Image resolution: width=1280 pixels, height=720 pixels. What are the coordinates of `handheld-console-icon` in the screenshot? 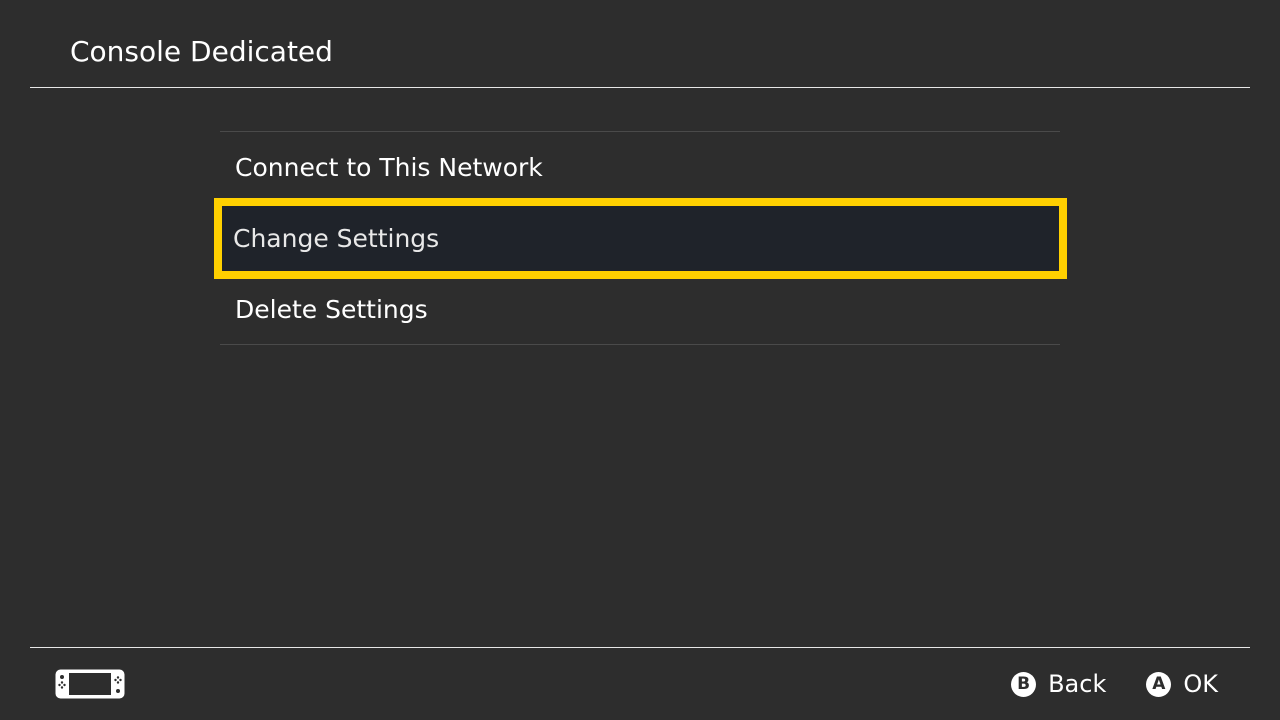 It's located at (90, 684).